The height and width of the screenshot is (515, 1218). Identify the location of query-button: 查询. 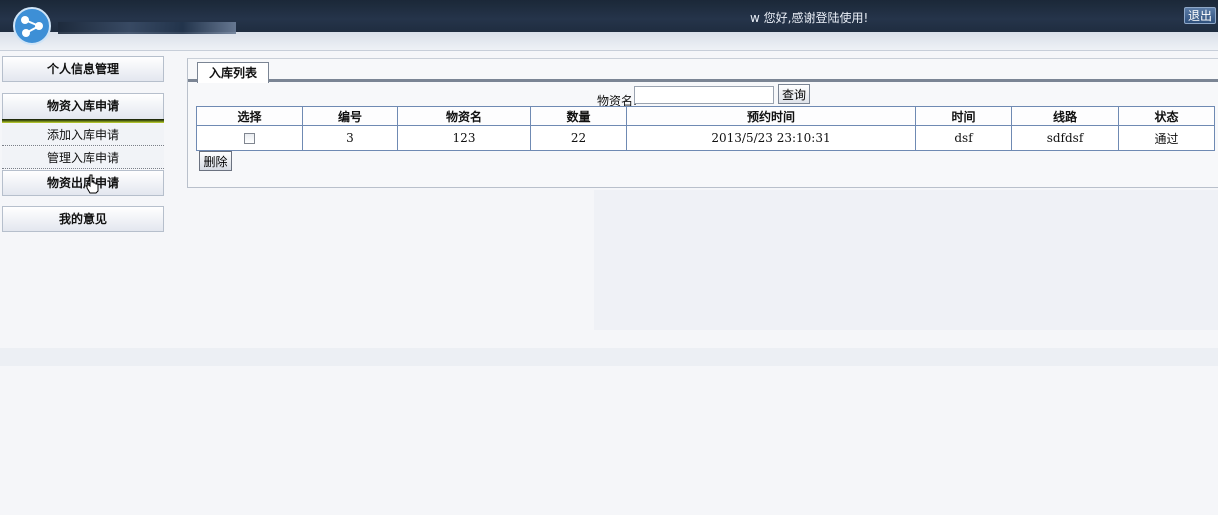
(794, 94).